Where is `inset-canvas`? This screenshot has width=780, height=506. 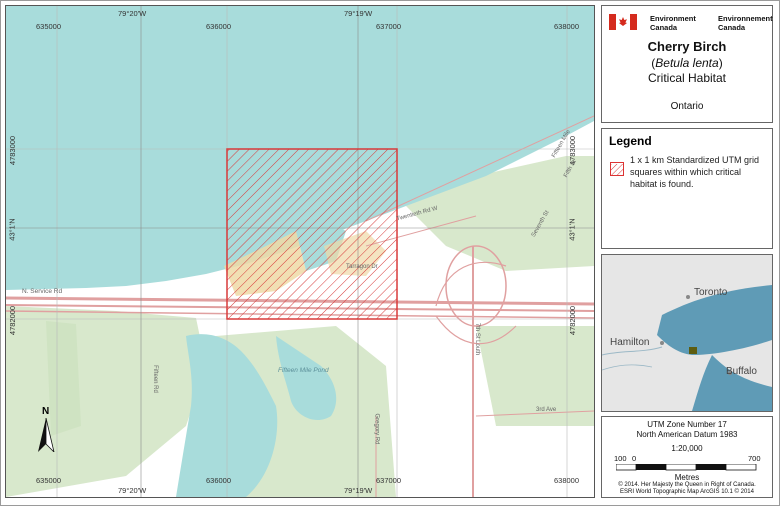
inset-canvas is located at coordinates (687, 333).